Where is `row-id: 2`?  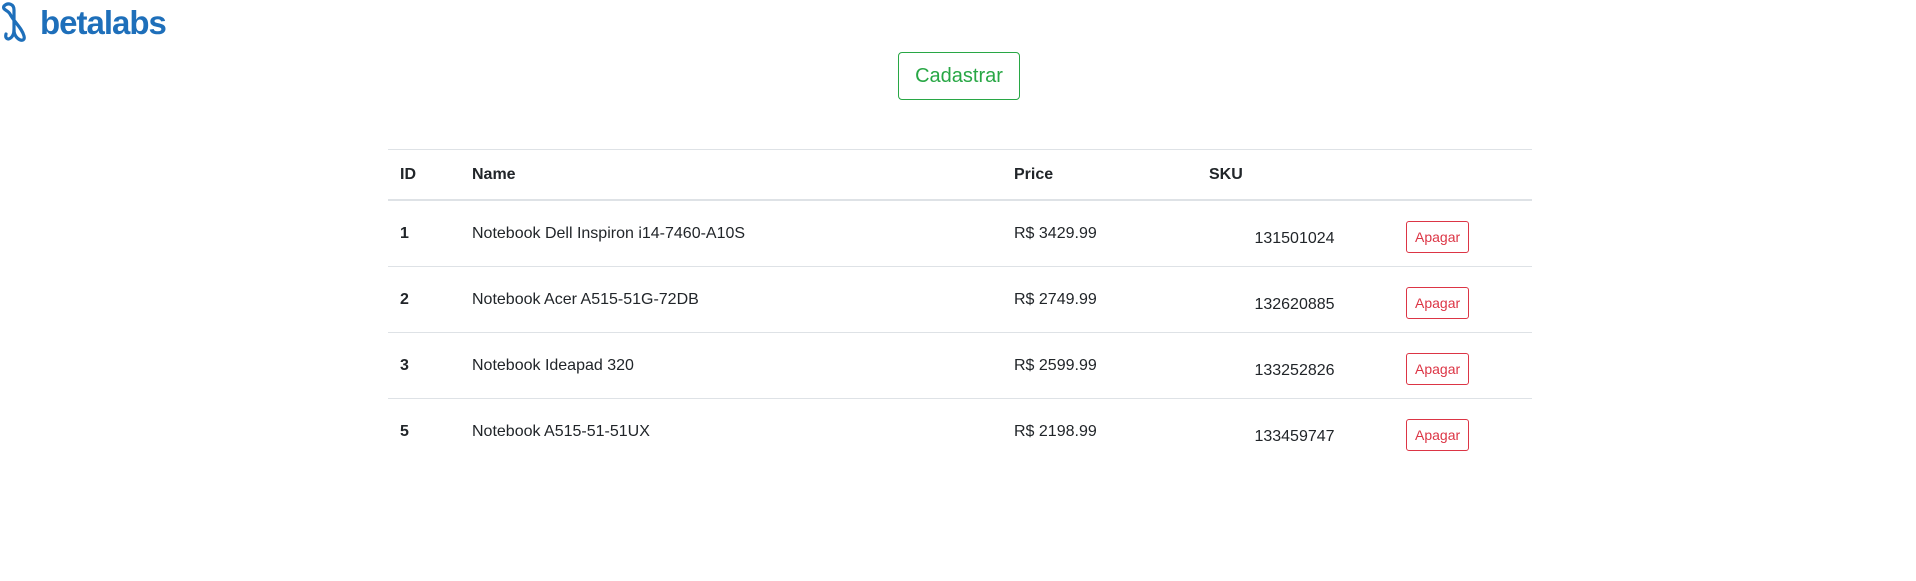 row-id: 2 is located at coordinates (424, 299).